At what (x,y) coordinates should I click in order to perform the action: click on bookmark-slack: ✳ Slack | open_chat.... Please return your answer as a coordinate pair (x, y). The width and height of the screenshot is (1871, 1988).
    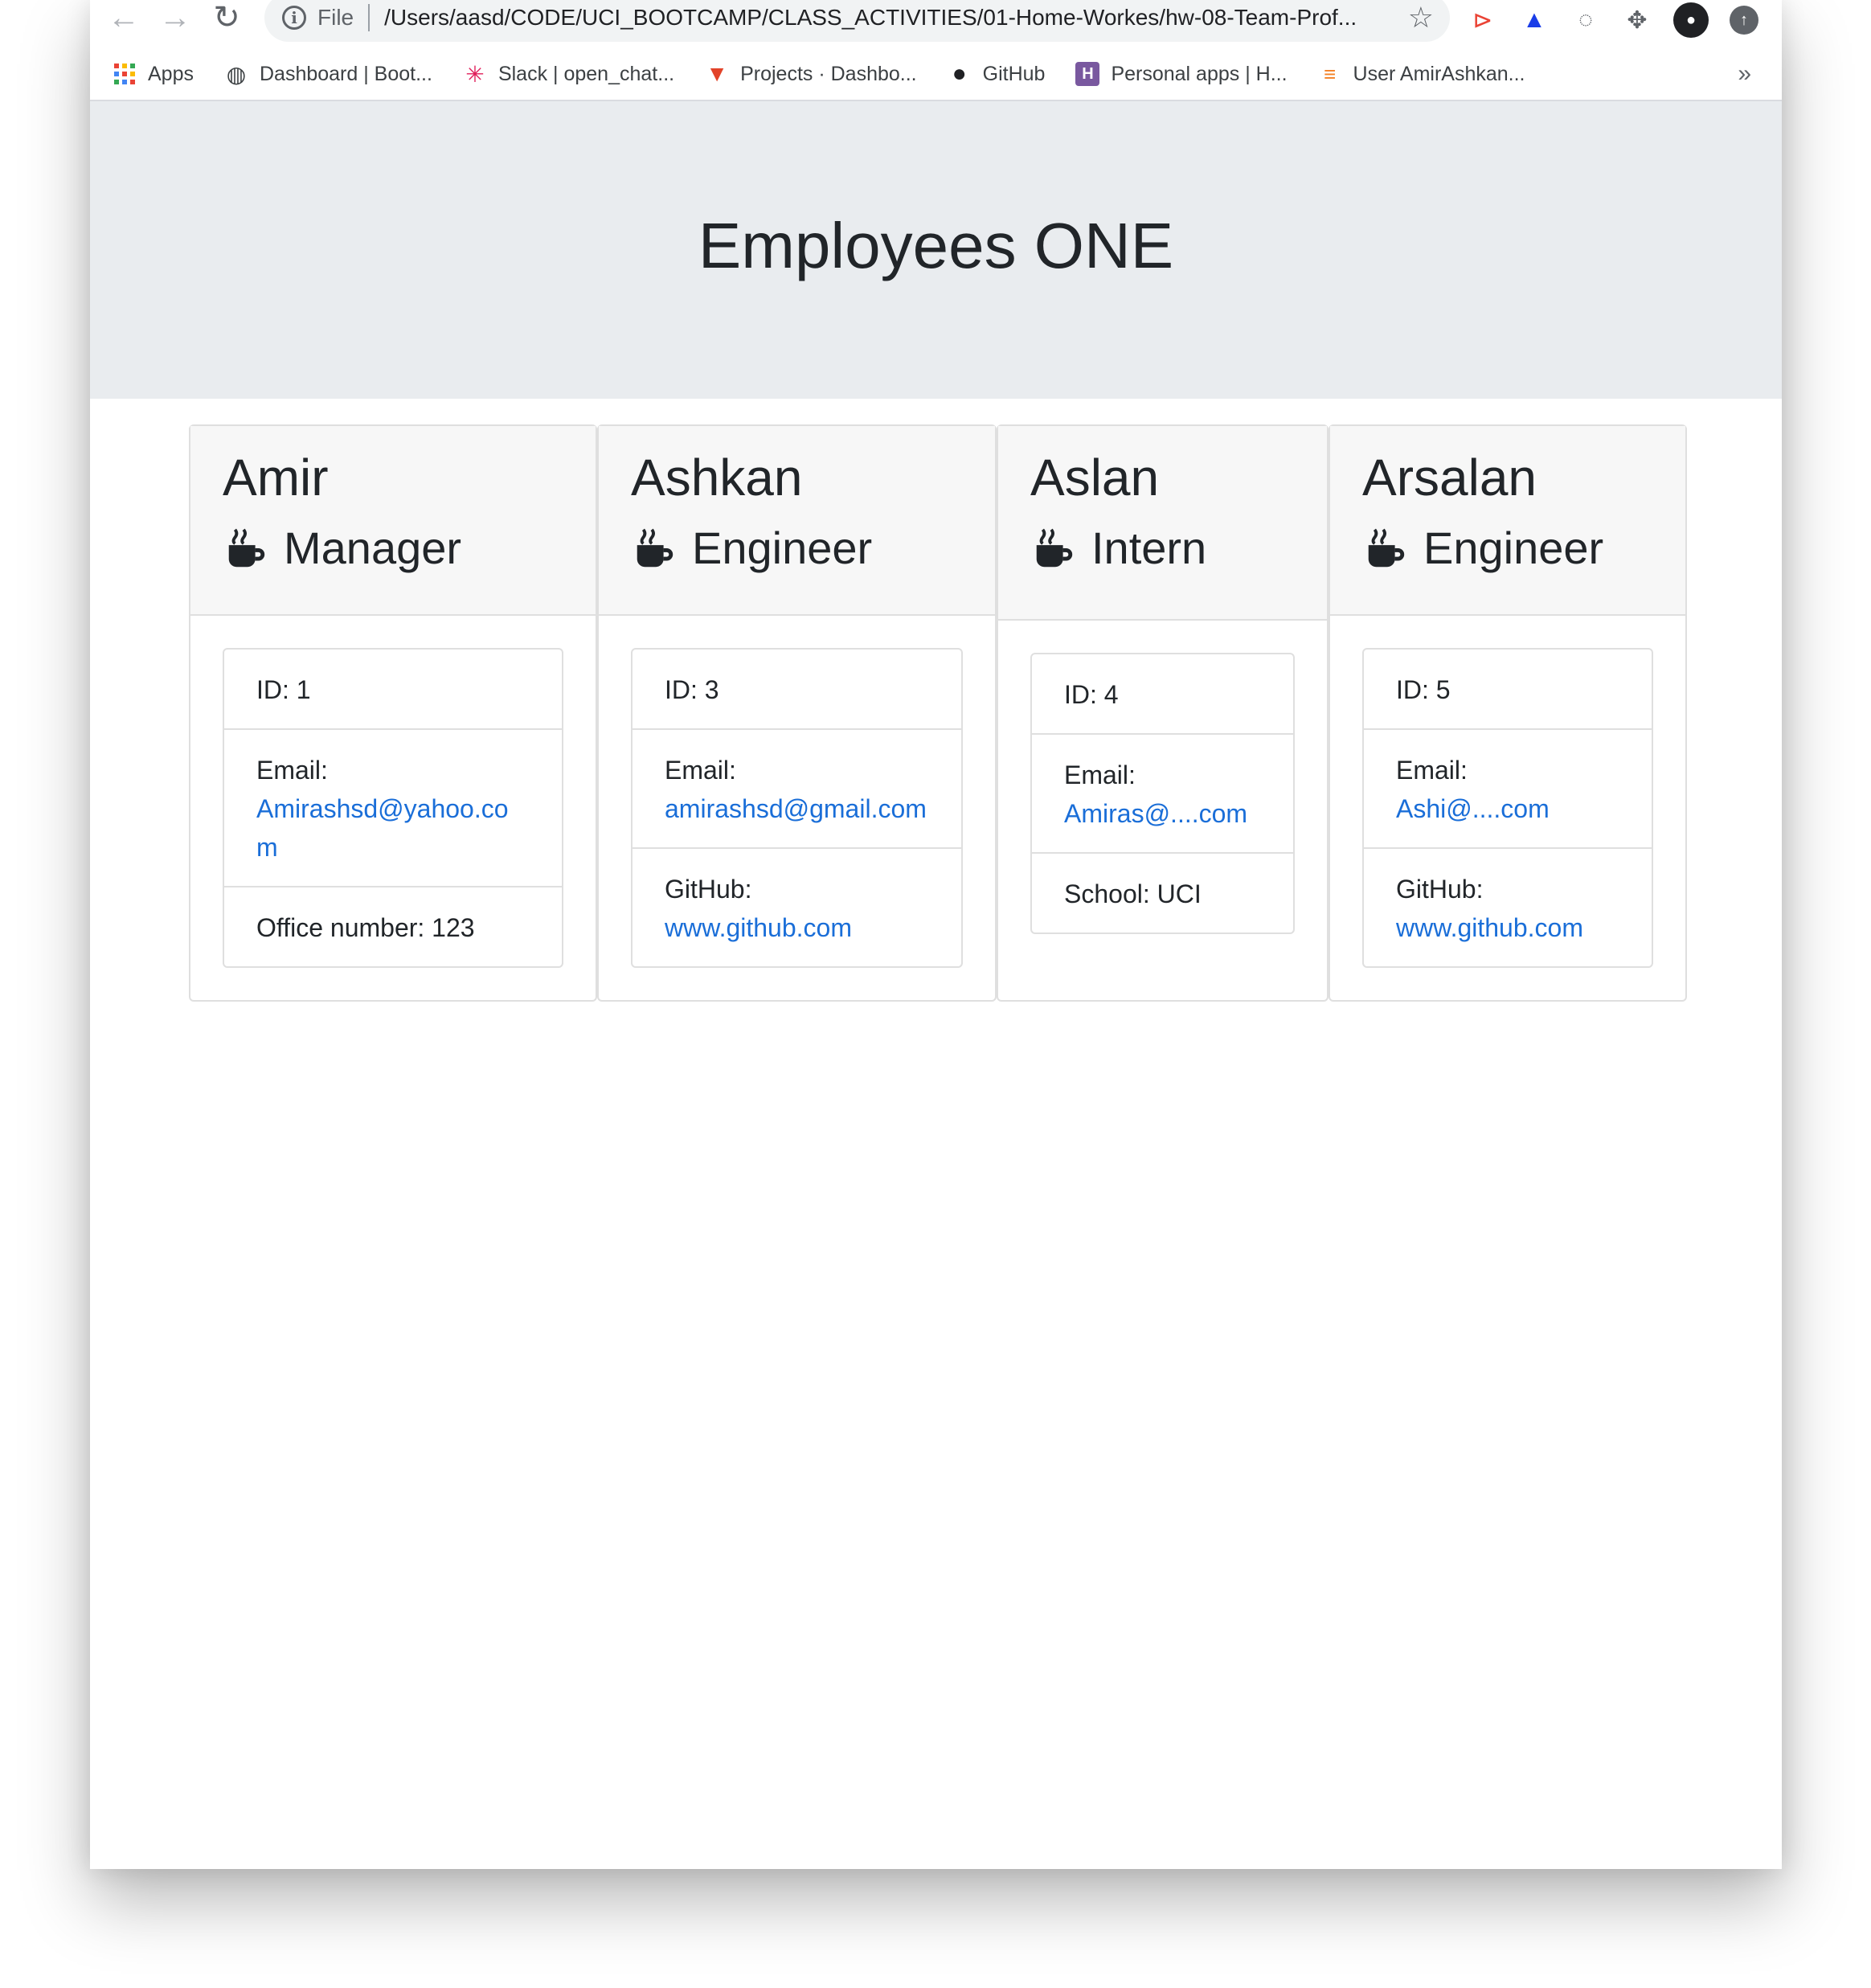
    Looking at the image, I should click on (569, 74).